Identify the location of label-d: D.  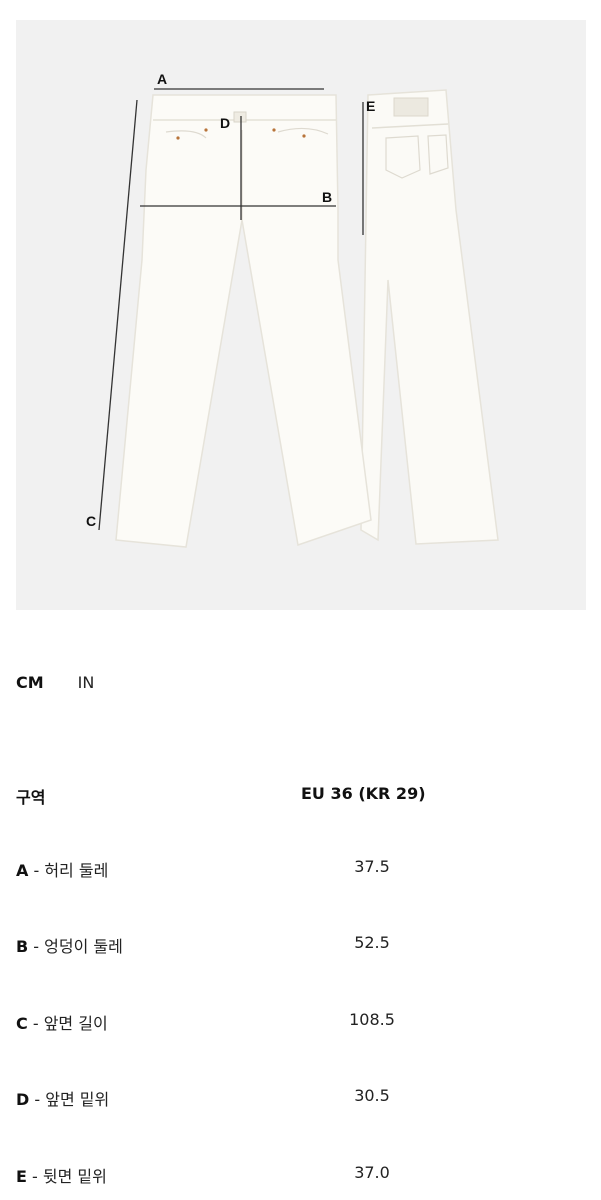
(225, 123).